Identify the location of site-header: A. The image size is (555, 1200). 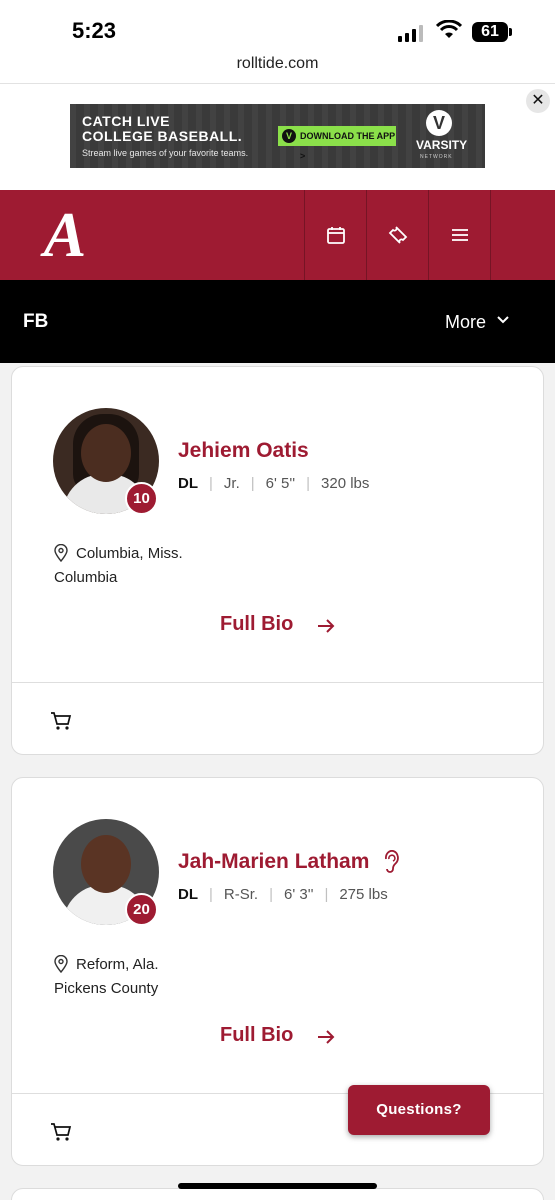
(277, 235).